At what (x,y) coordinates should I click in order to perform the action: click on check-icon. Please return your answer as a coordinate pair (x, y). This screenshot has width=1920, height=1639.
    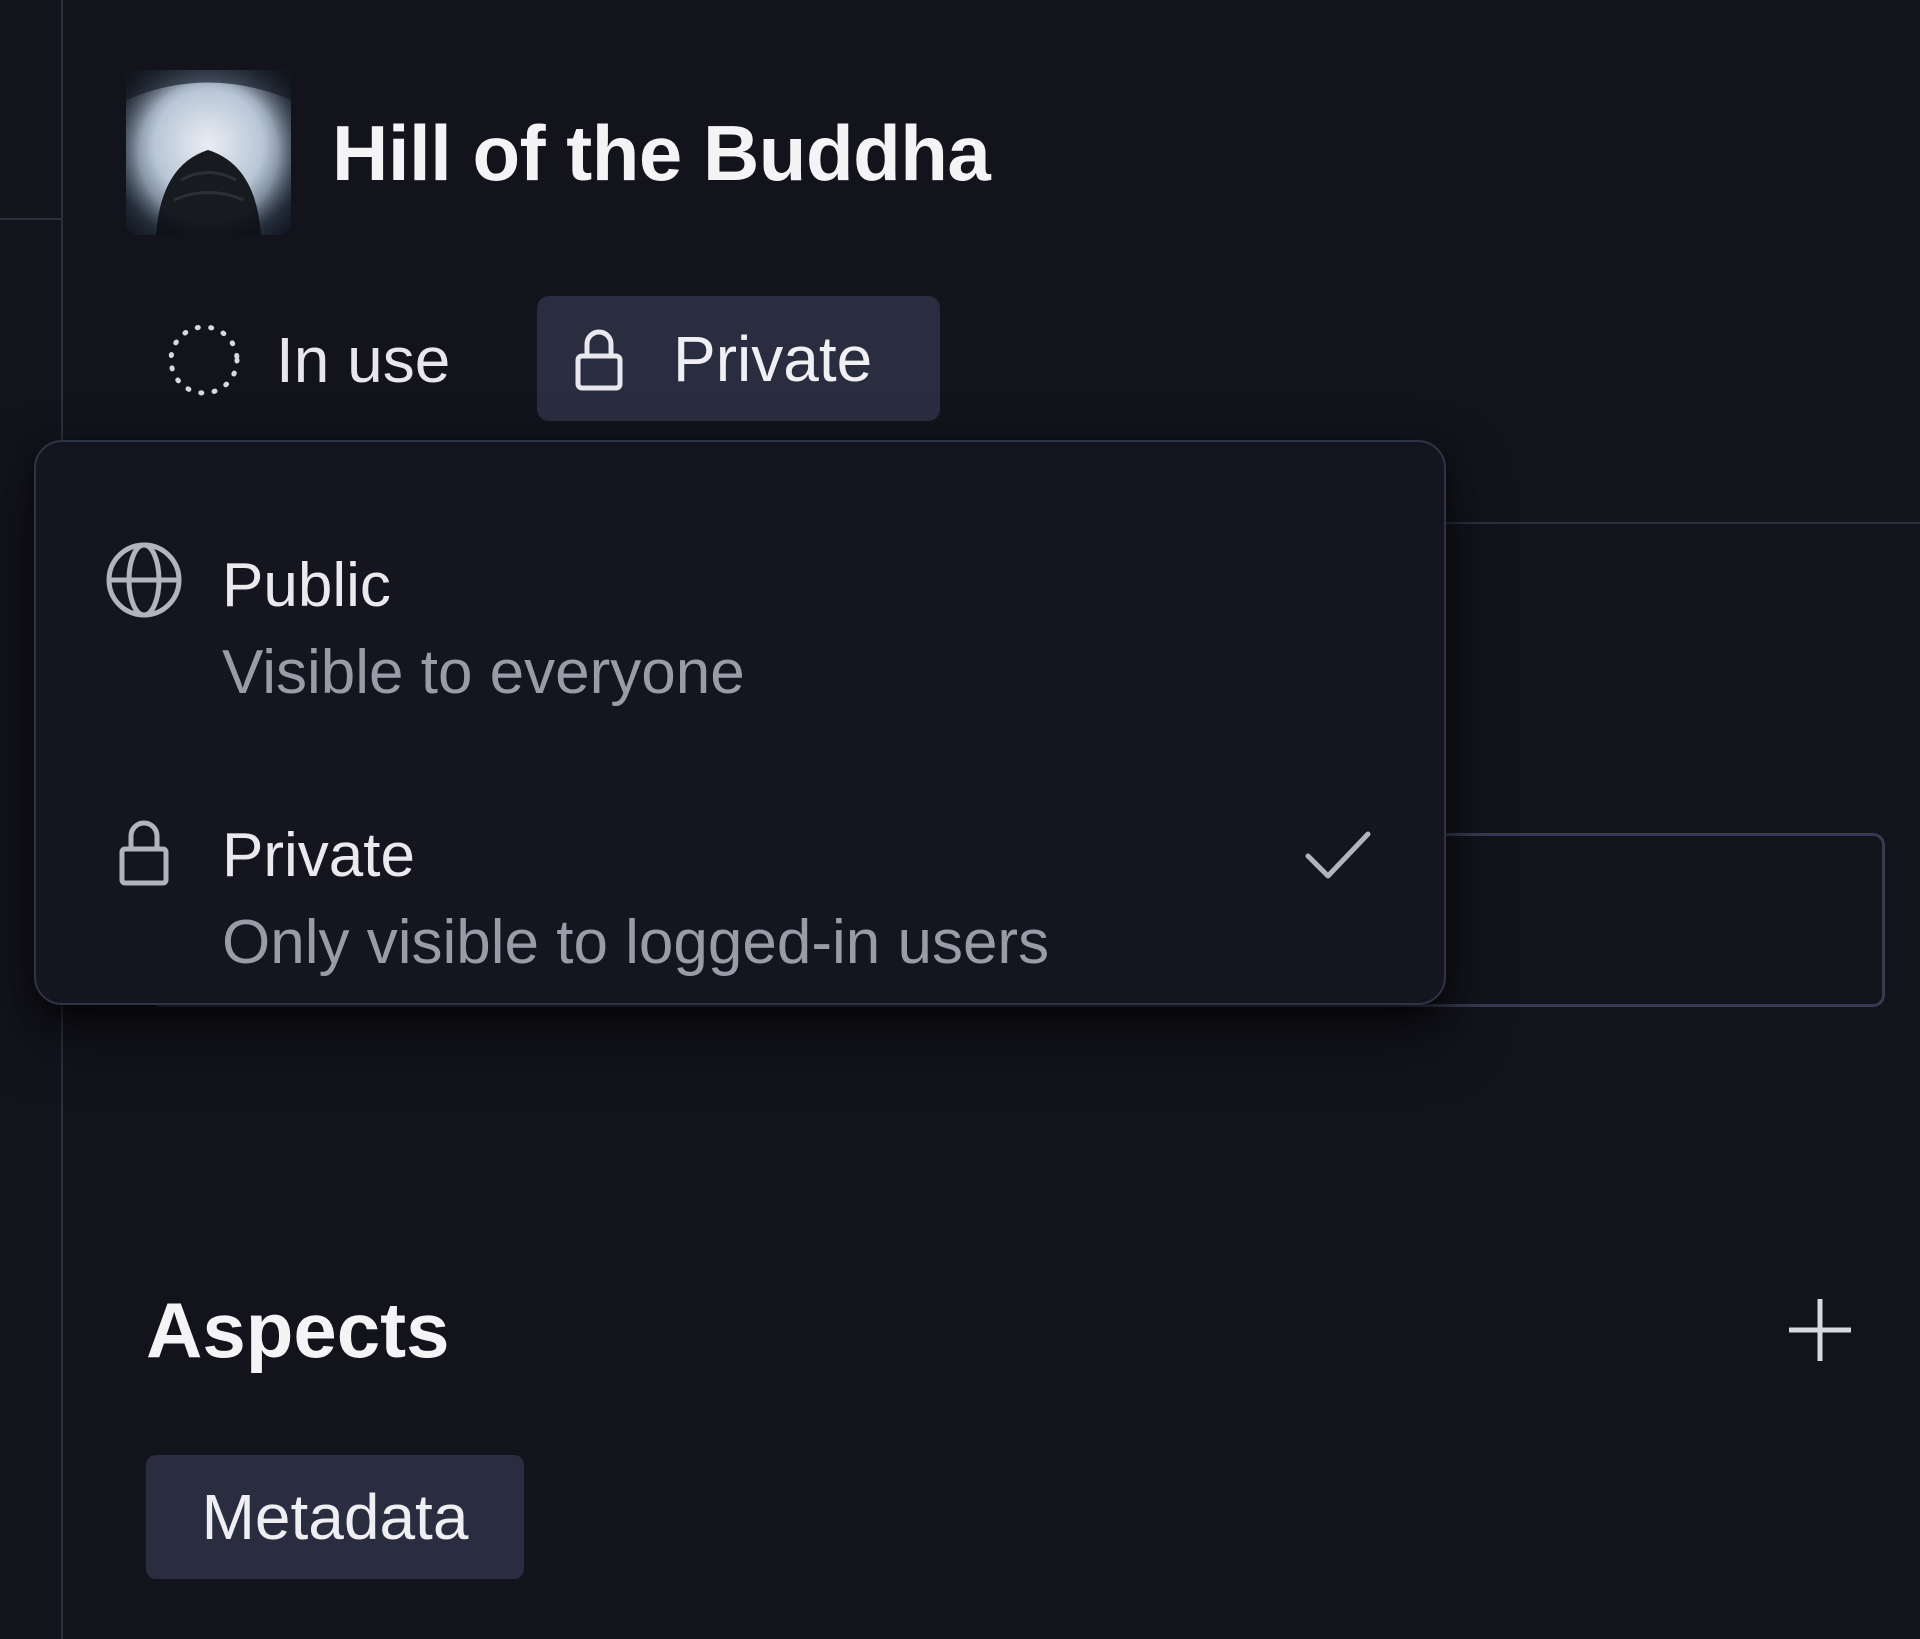
    Looking at the image, I should click on (1338, 854).